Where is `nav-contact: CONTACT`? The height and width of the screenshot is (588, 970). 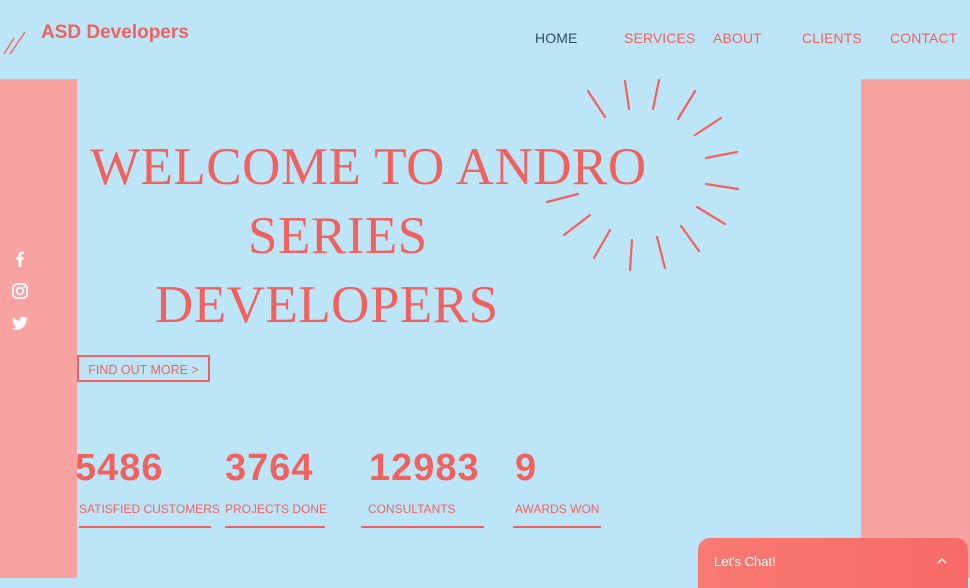
nav-contact: CONTACT is located at coordinates (923, 38).